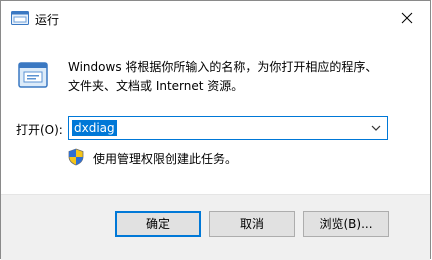 Image resolution: width=432 pixels, height=260 pixels. Describe the element at coordinates (33, 75) in the screenshot. I see `run-program-icon` at that location.